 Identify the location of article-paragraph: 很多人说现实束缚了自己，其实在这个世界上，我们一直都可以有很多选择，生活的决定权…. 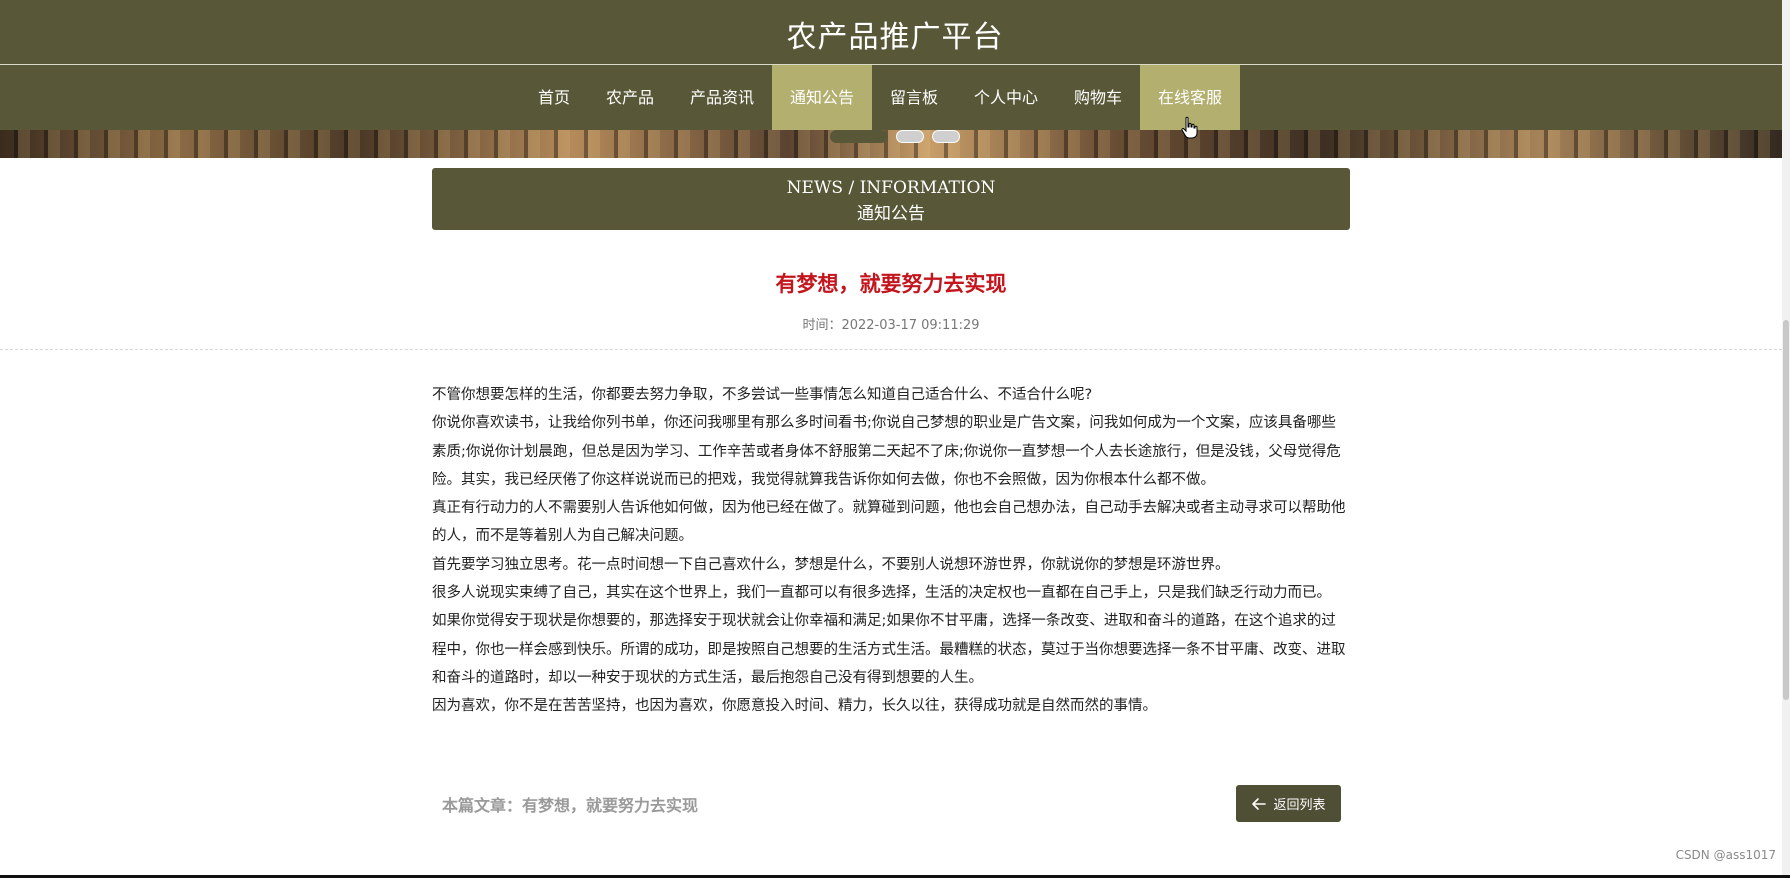
(881, 593).